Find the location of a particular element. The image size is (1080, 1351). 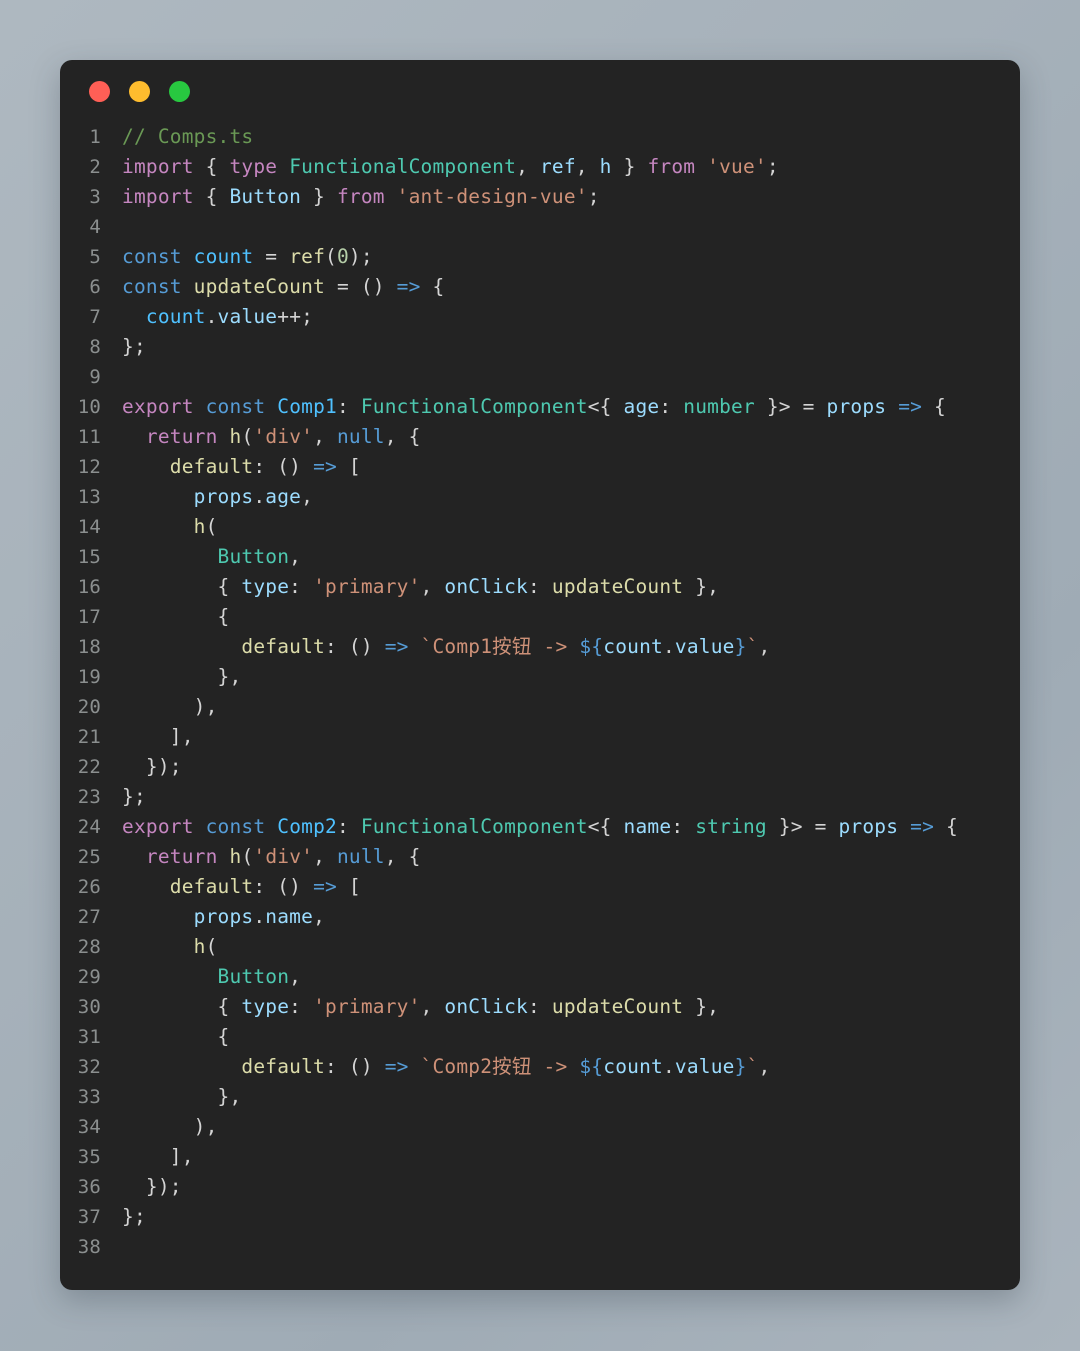

line-number: 8 is located at coordinates (95, 347).